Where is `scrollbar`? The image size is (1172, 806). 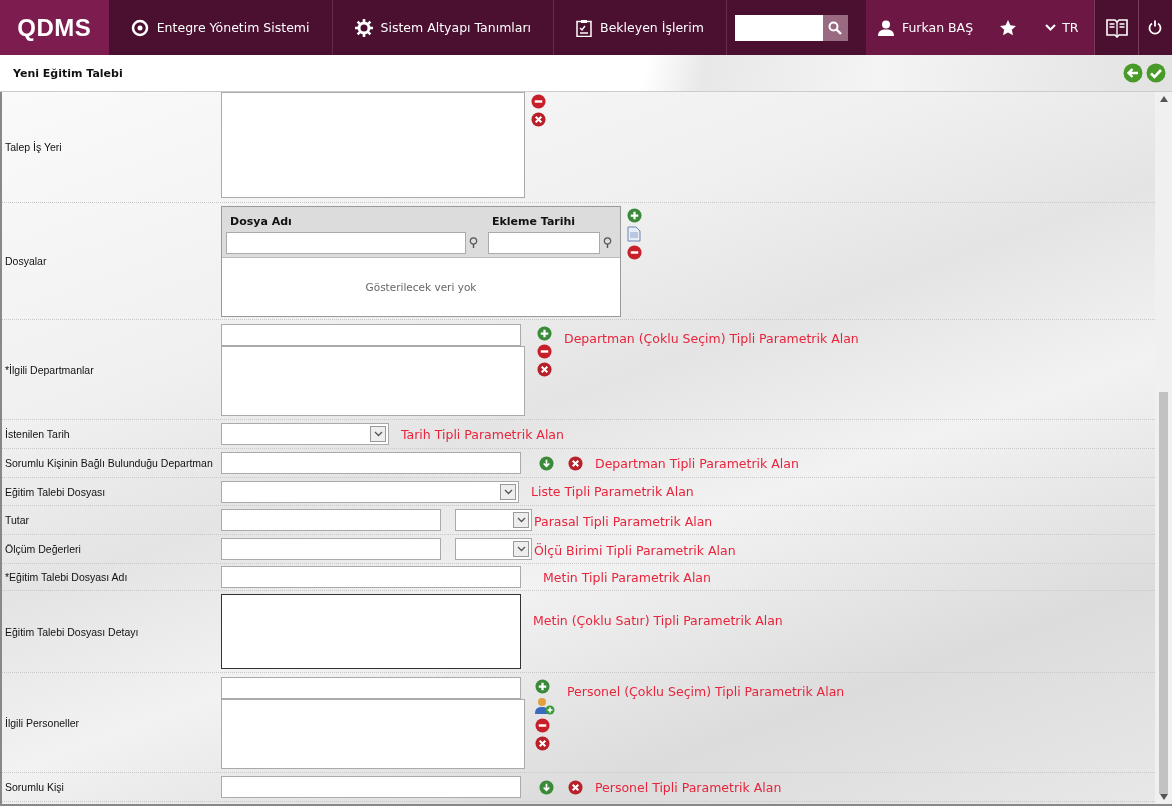
scrollbar is located at coordinates (1163, 448).